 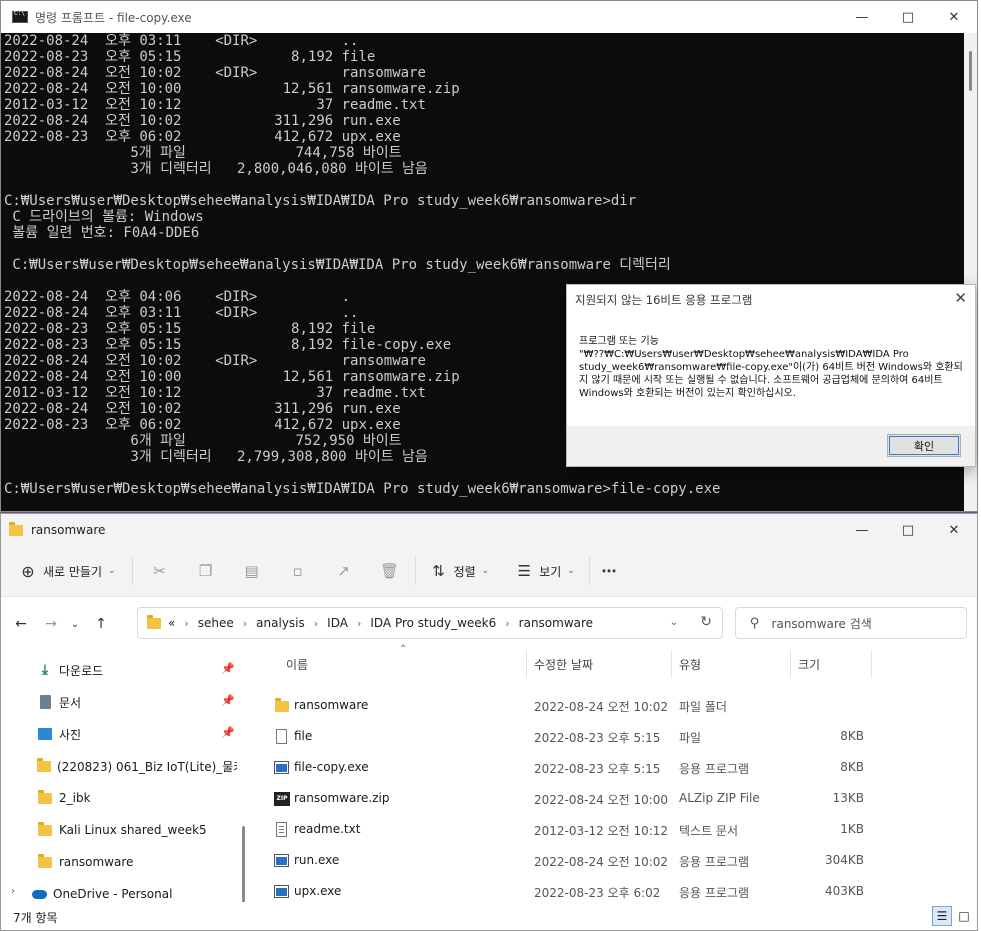 What do you see at coordinates (619, 341) in the screenshot?
I see `dialog-heading: 프로그램 또는 기능` at bounding box center [619, 341].